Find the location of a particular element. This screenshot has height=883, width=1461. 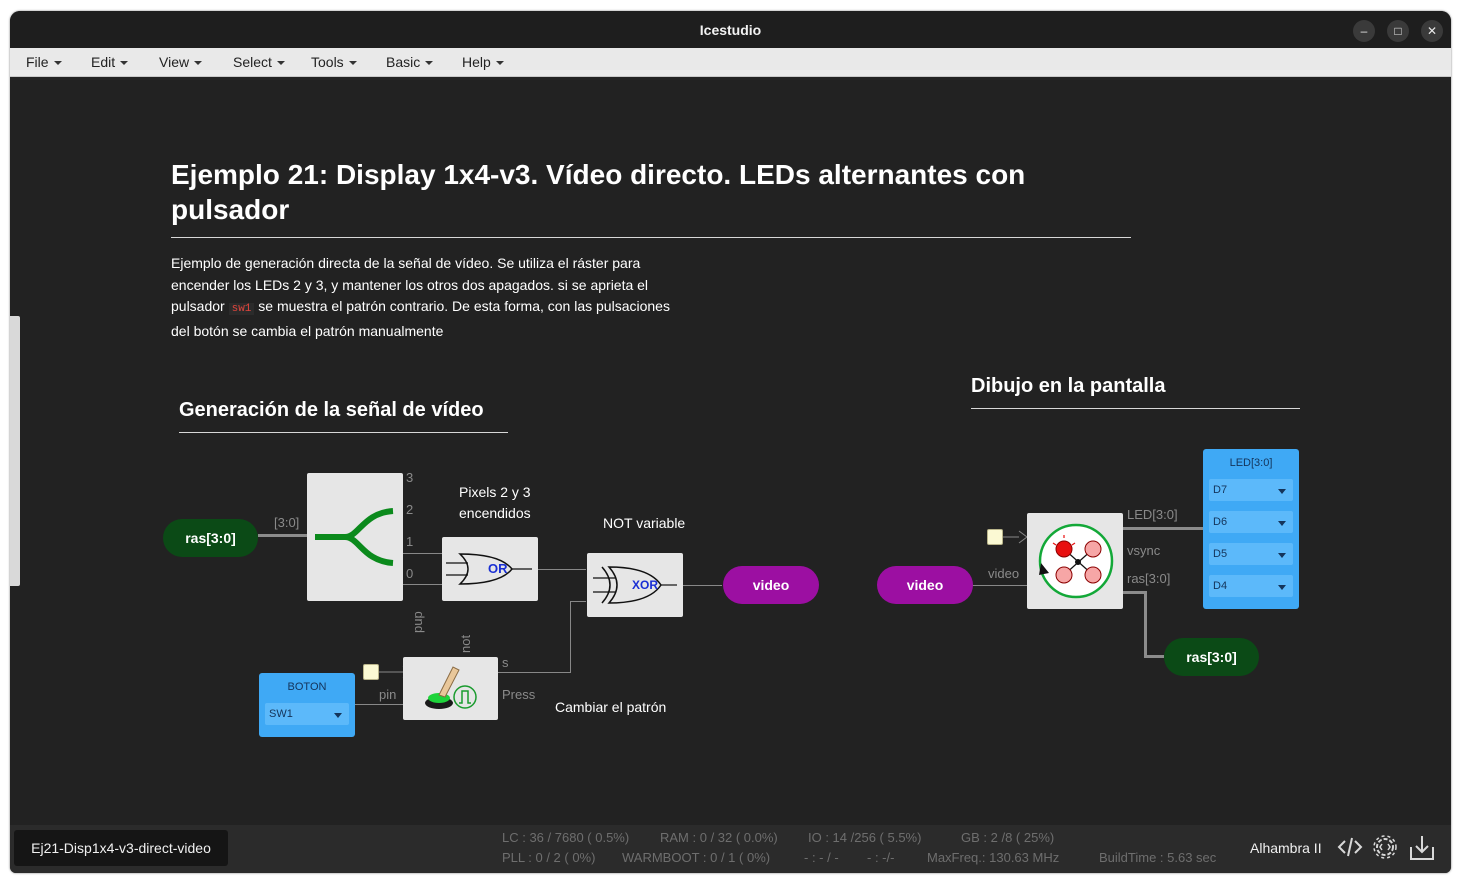

led-pin-select-d7: D7 is located at coordinates (1251, 490).